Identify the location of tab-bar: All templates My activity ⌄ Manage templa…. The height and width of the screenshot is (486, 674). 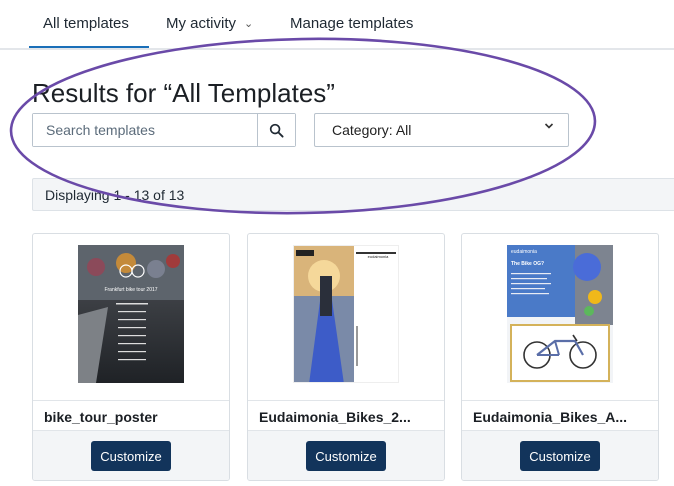
(337, 25).